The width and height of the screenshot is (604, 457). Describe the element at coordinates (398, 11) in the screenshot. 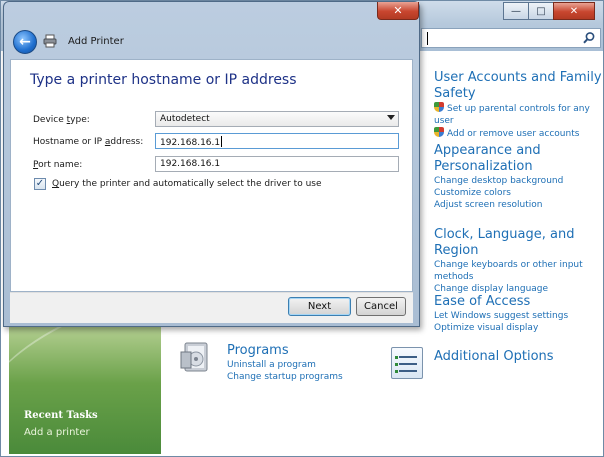

I see `dialog-close-button: ✕` at that location.